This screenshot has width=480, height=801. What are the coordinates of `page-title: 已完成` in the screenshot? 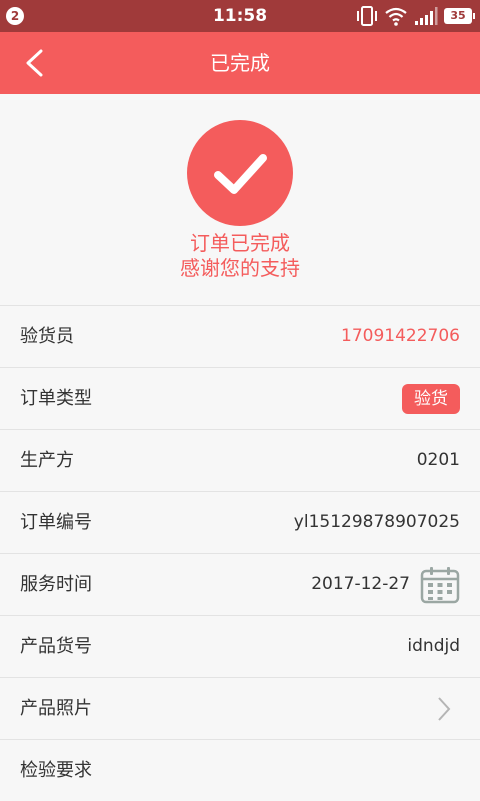 It's located at (240, 63).